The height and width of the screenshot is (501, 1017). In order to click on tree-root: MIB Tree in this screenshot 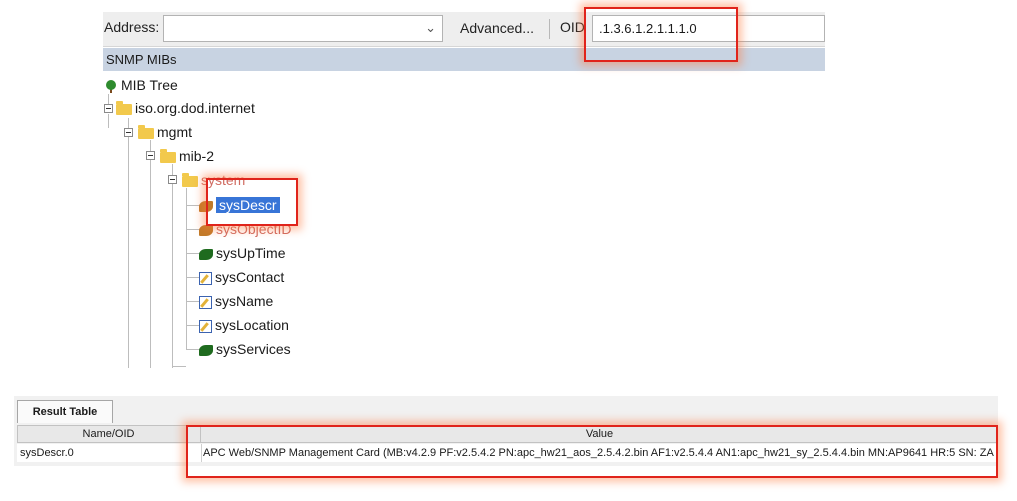, I will do `click(141, 85)`.